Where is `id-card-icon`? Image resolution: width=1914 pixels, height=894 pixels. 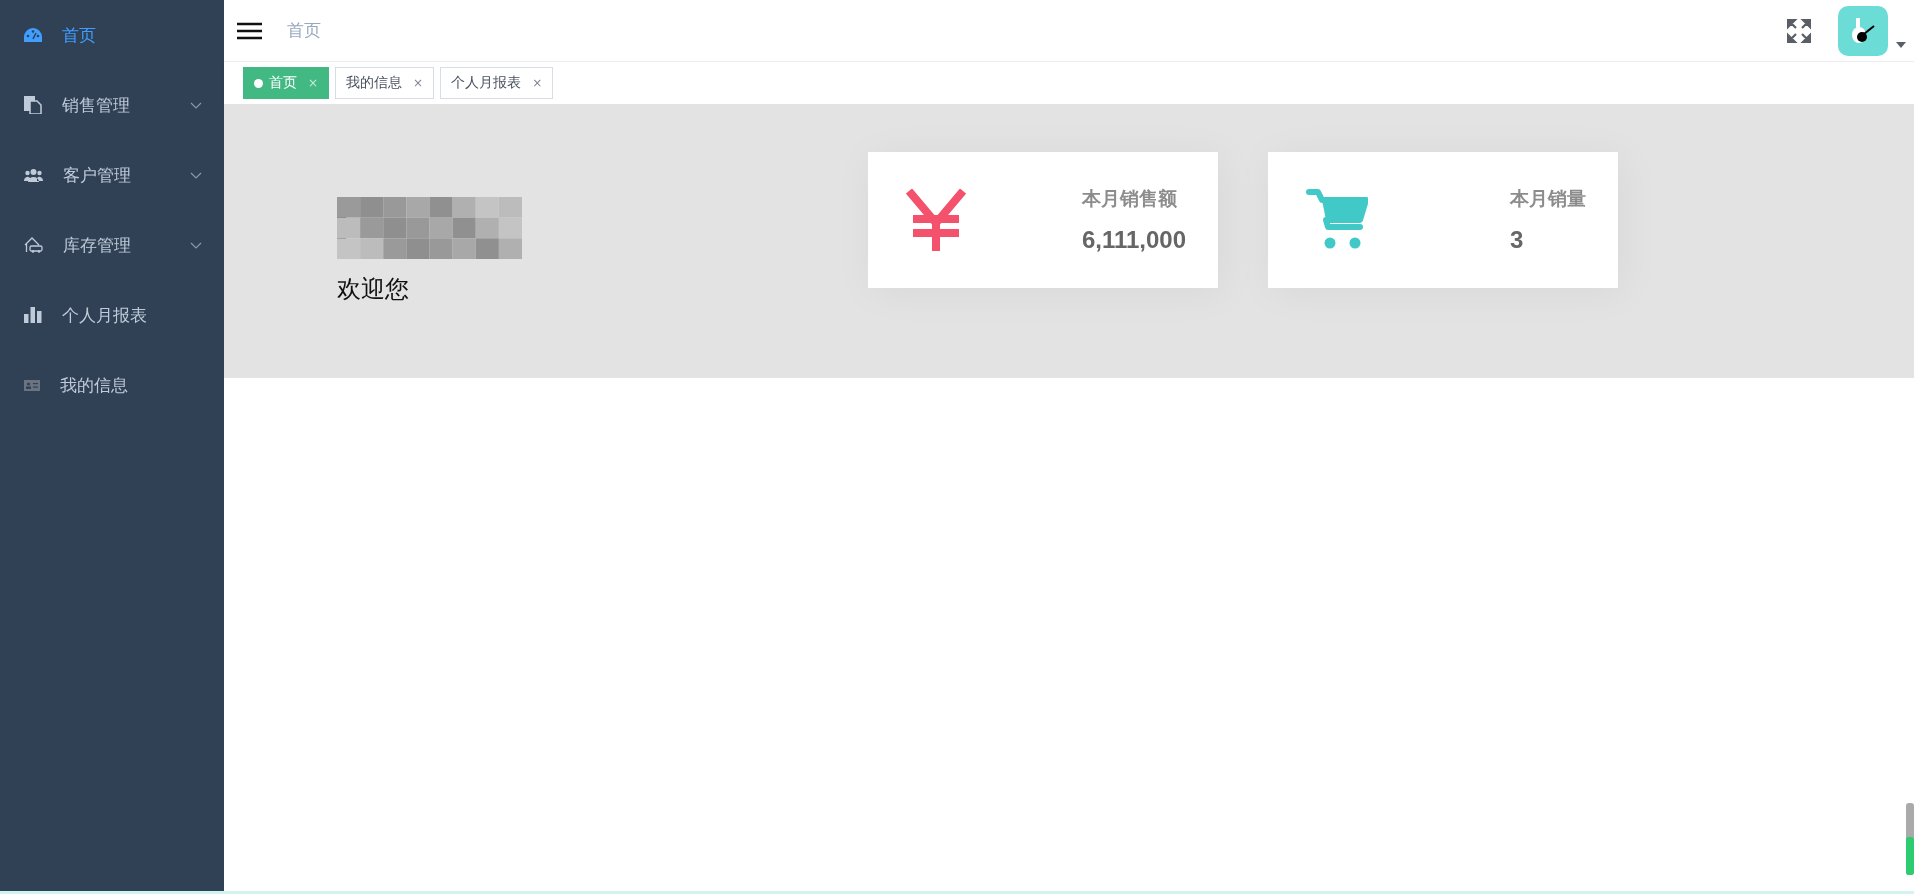
id-card-icon is located at coordinates (32, 385).